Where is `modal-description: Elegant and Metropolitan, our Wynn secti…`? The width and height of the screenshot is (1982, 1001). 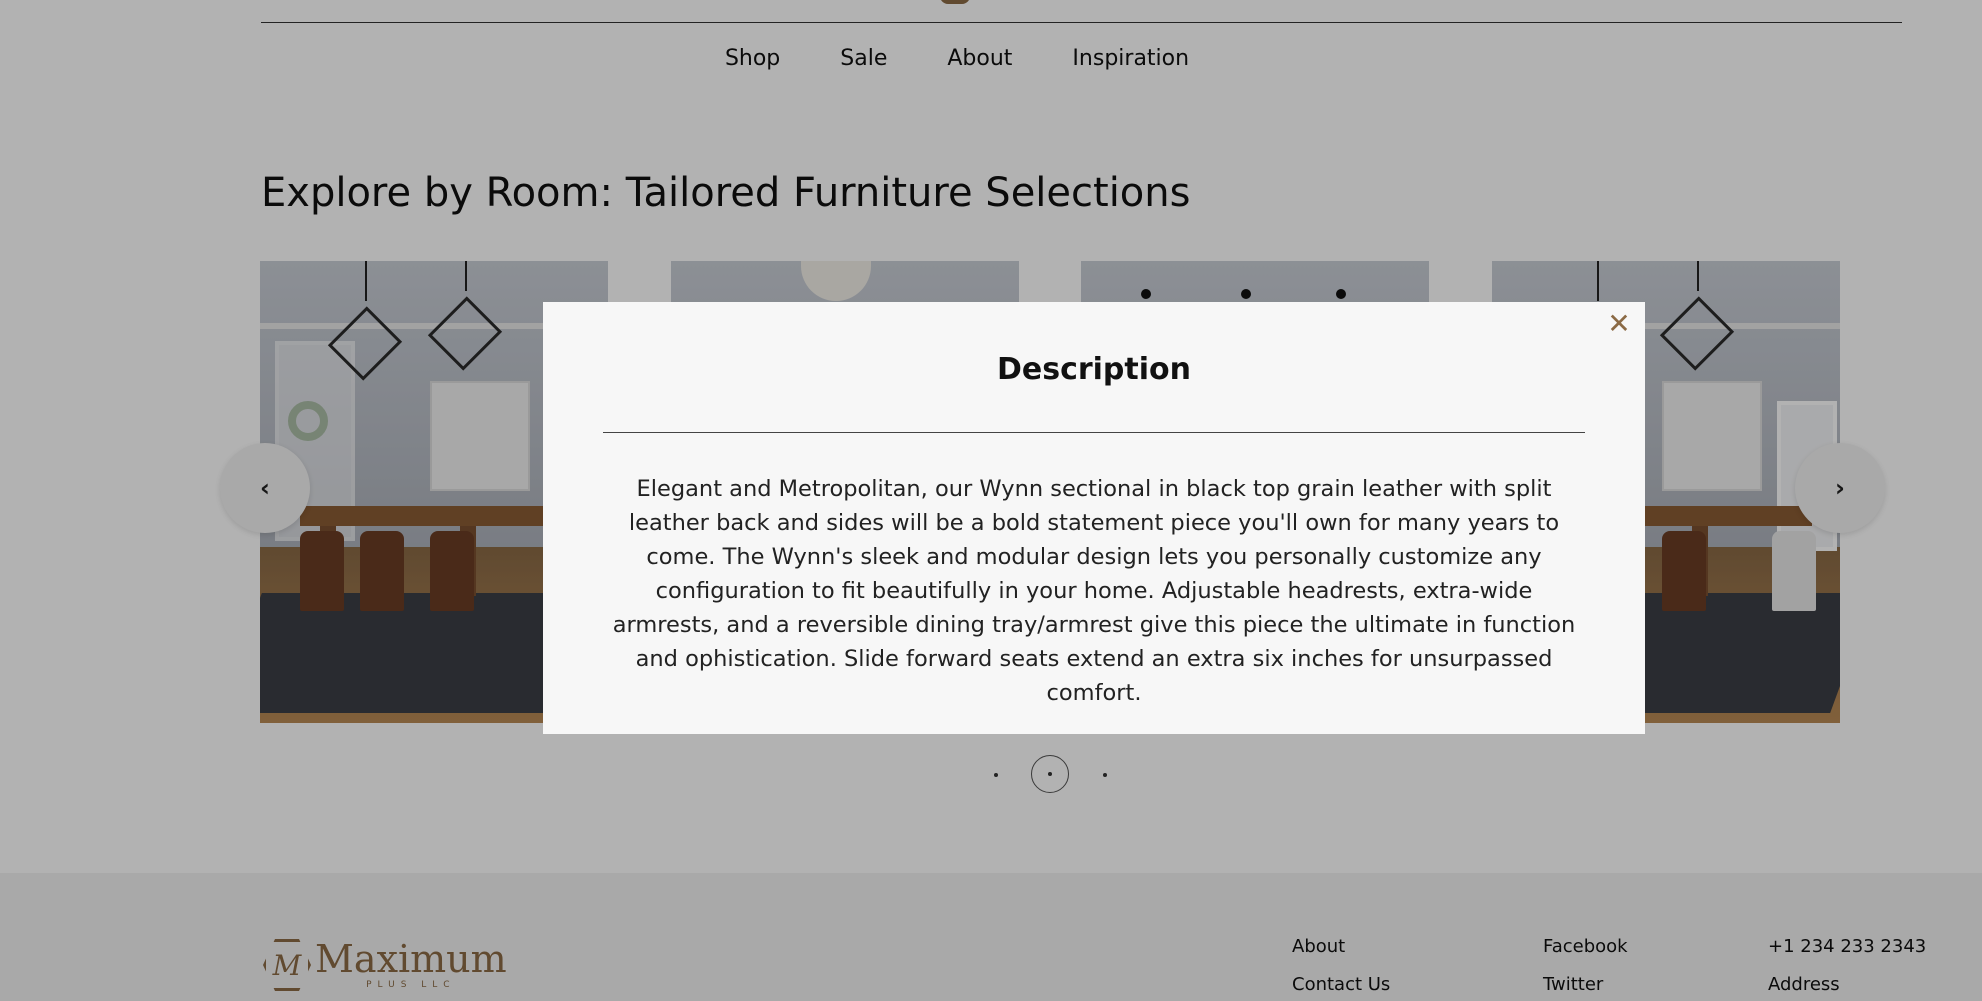 modal-description: Elegant and Metropolitan, our Wynn secti… is located at coordinates (1094, 591).